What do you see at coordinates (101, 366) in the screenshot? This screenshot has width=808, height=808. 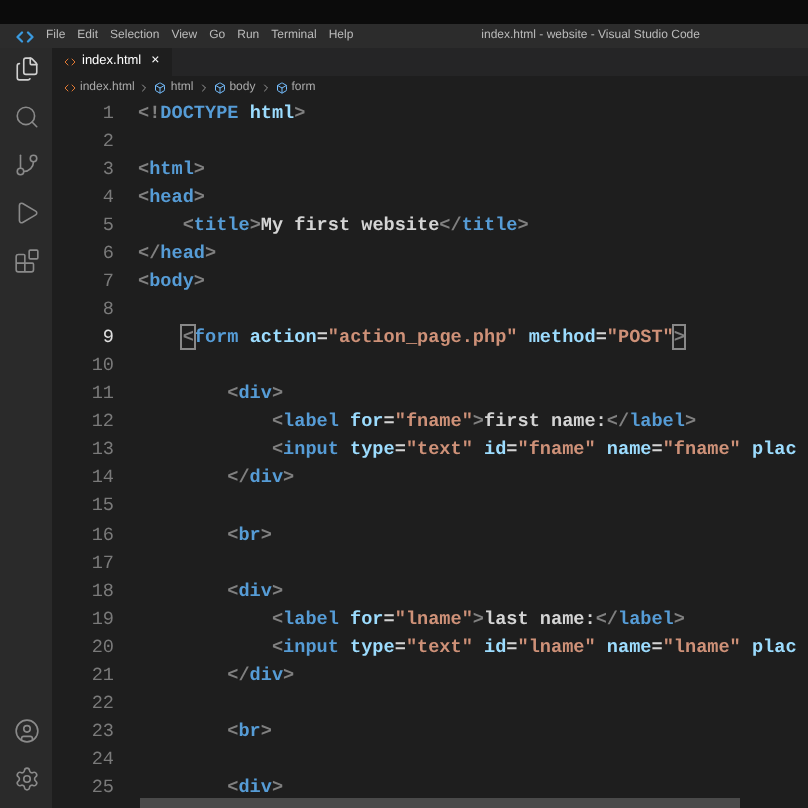 I see `line-number: 10` at bounding box center [101, 366].